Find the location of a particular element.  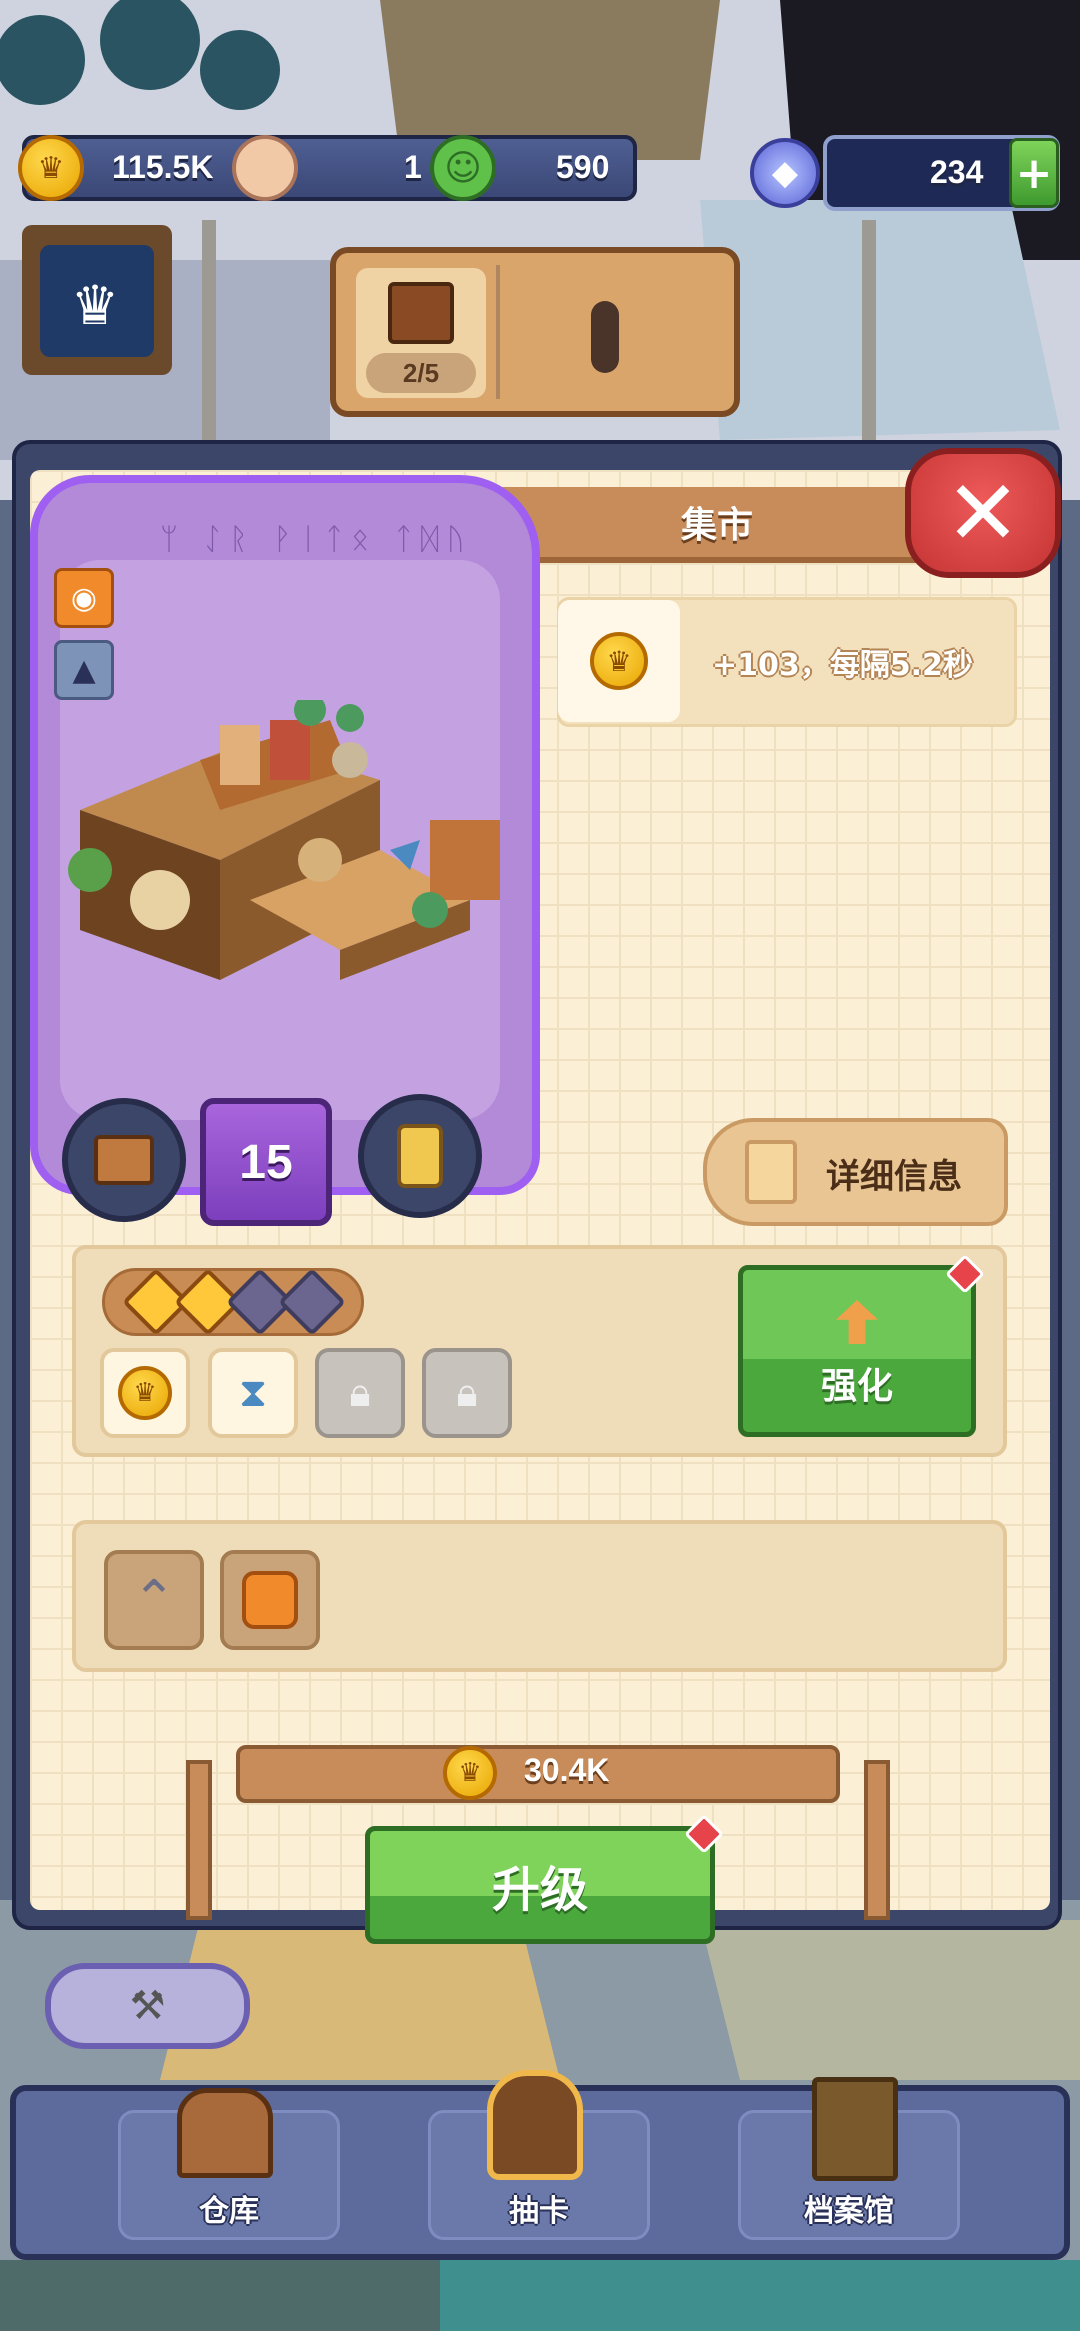

building-level: 15 is located at coordinates (266, 1162).